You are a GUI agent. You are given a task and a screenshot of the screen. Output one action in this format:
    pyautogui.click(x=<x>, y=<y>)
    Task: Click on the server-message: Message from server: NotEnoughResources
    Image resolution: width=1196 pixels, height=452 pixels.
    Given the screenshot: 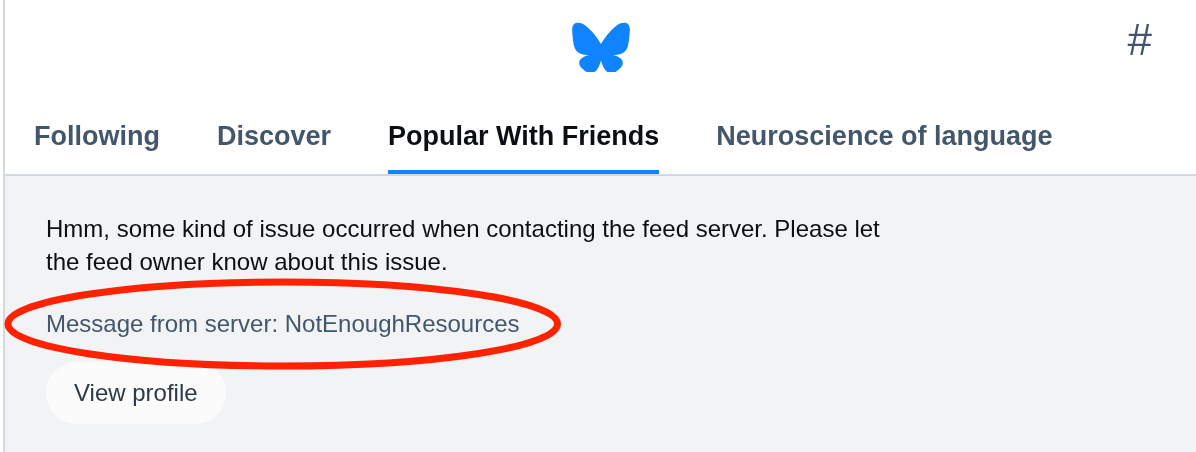 What is the action you would take?
    pyautogui.click(x=283, y=324)
    